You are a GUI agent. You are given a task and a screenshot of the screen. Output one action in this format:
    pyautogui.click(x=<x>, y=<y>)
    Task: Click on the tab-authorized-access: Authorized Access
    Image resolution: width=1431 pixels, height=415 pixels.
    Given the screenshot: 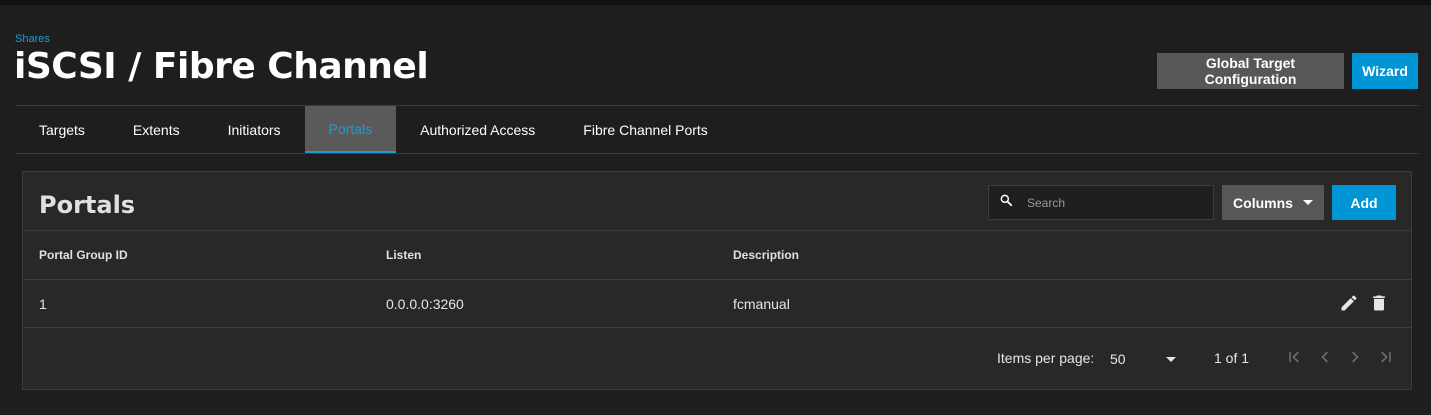 What is the action you would take?
    pyautogui.click(x=477, y=129)
    